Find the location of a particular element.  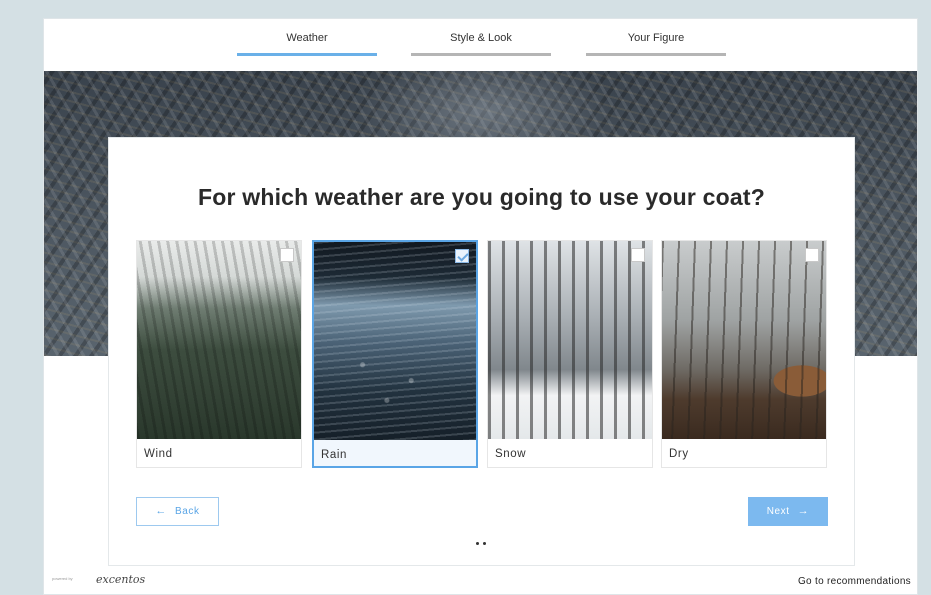

option-dry: Dry is located at coordinates (744, 354).